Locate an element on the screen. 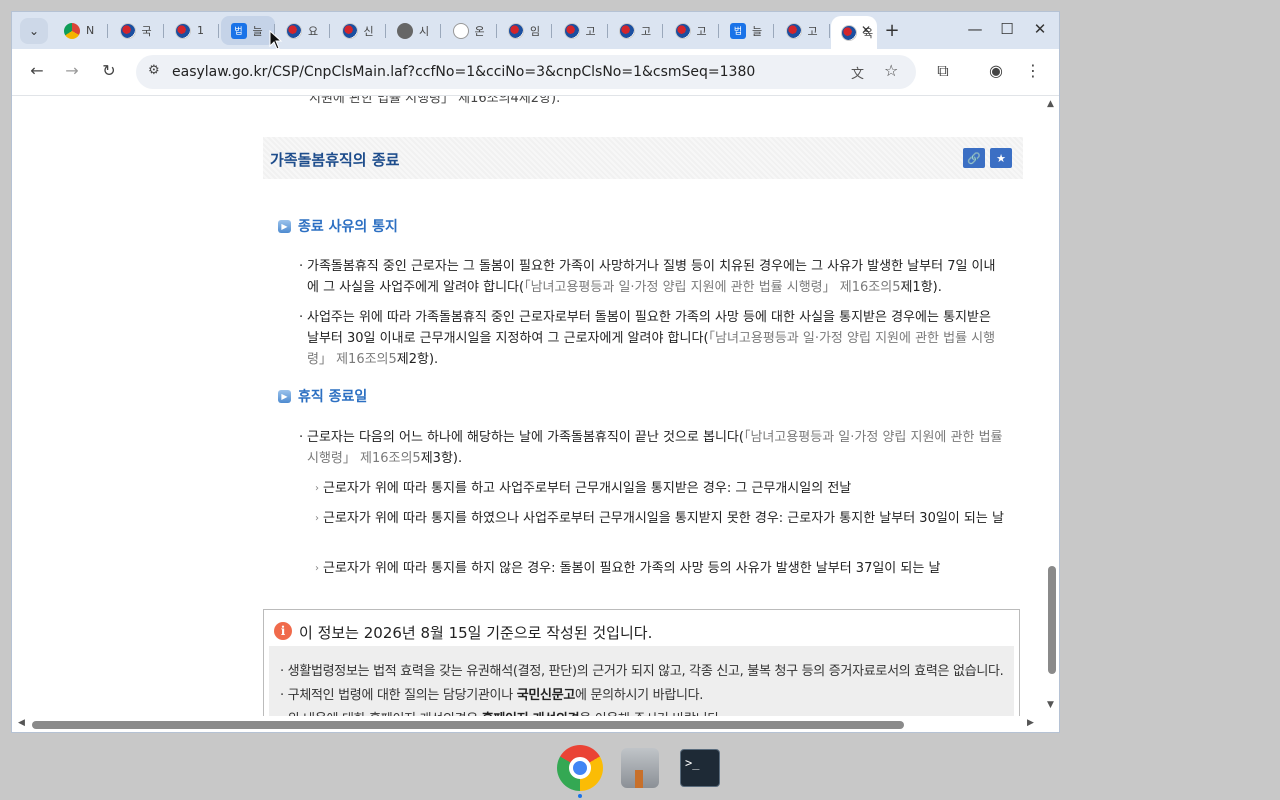 The width and height of the screenshot is (1280, 800). favorite-button: ★ is located at coordinates (1001, 158).